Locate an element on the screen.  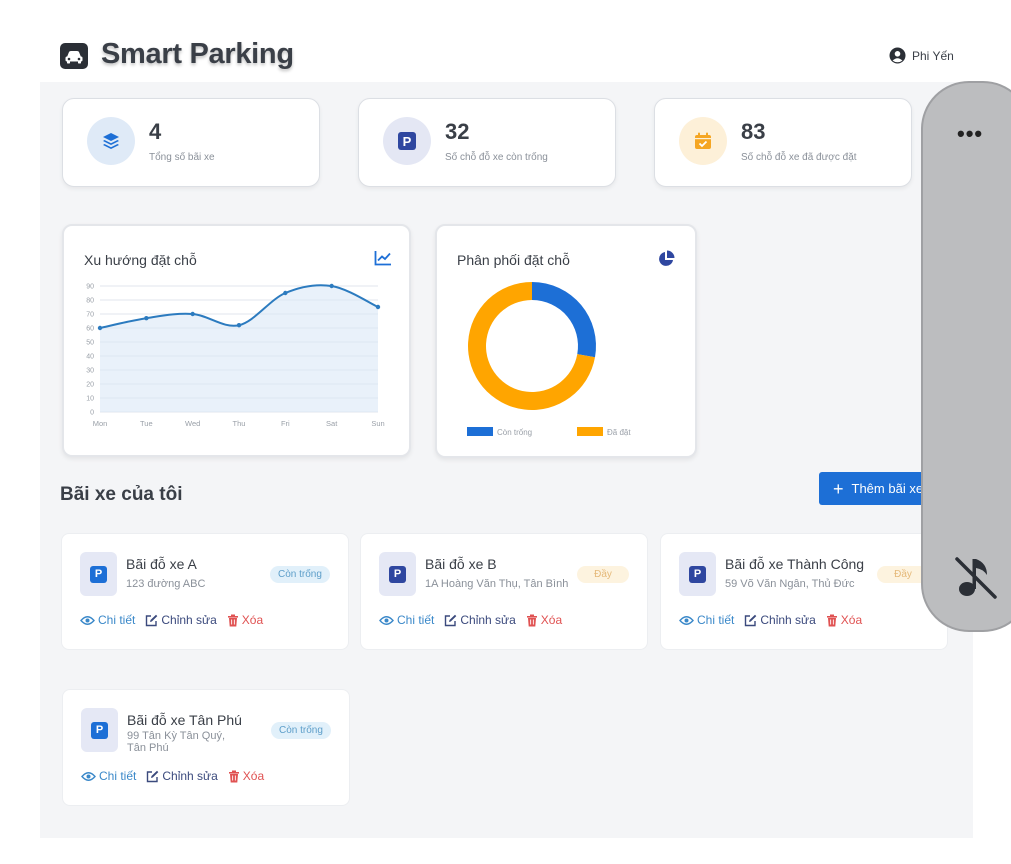
lot-name: Bãi đỗ xe B is located at coordinates (461, 564).